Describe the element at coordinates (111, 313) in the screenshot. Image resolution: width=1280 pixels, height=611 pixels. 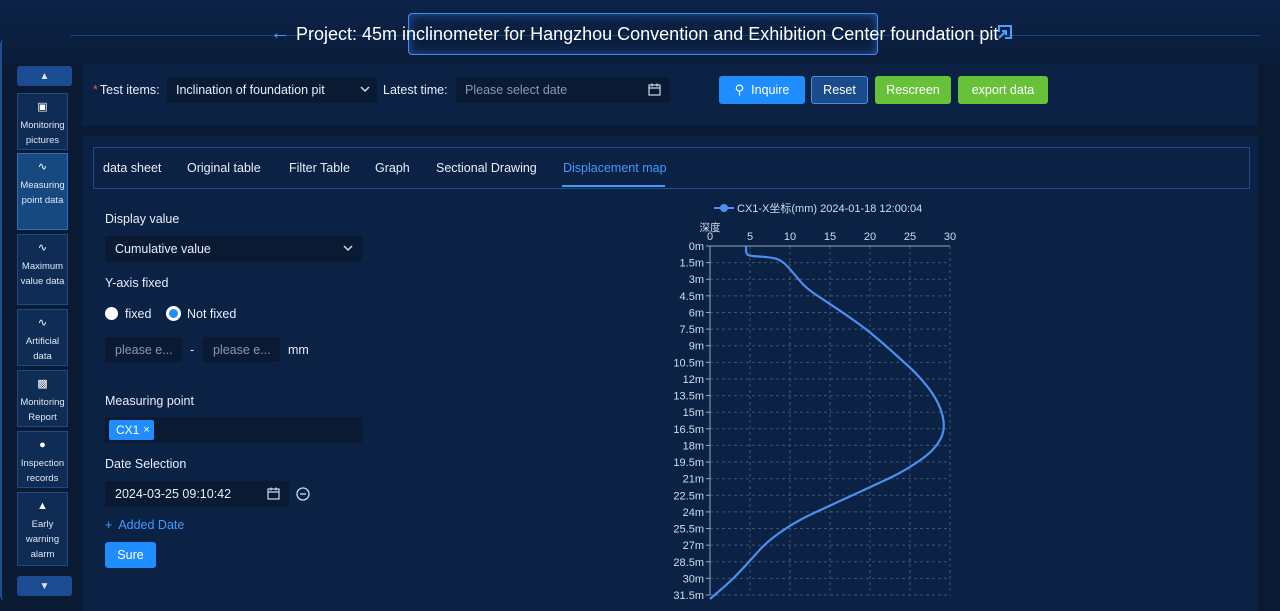
I see `radio-fixed` at that location.